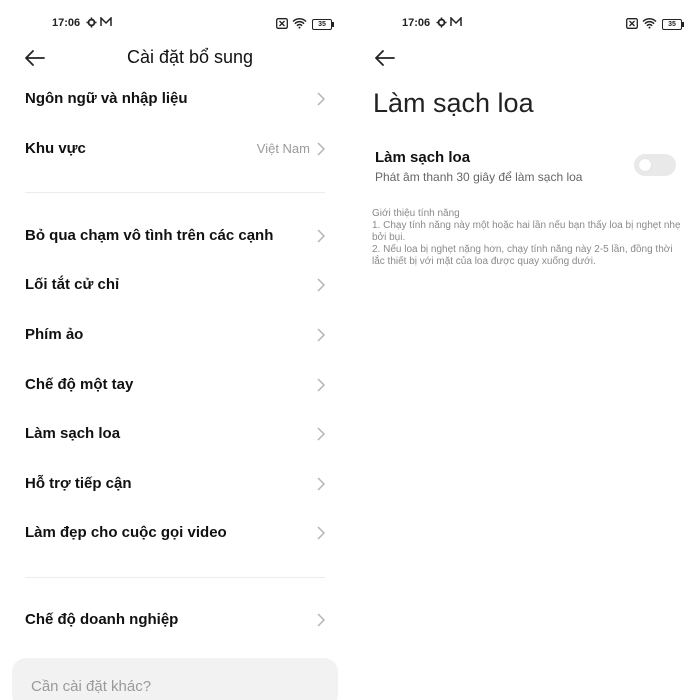 The width and height of the screenshot is (700, 700). What do you see at coordinates (175, 679) in the screenshot?
I see `more-settings-search: Cần cài đặt khác?` at bounding box center [175, 679].